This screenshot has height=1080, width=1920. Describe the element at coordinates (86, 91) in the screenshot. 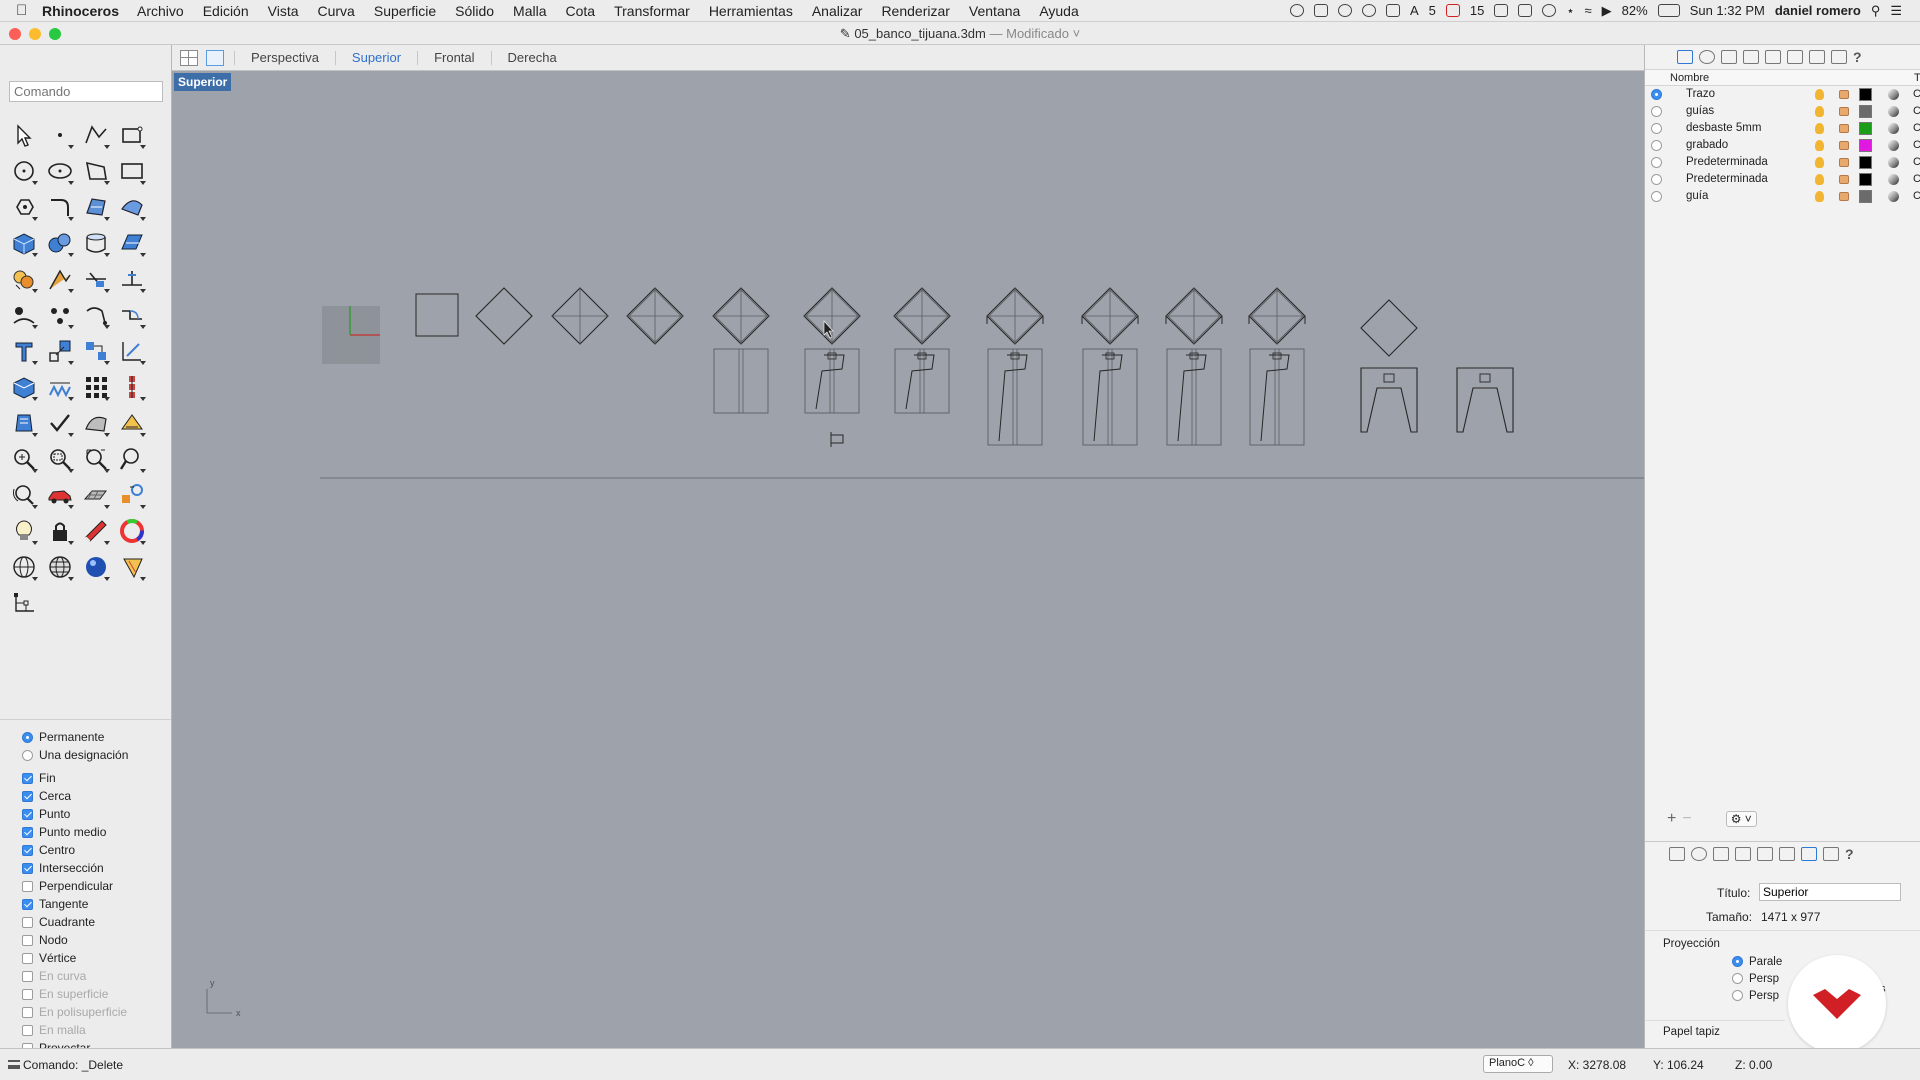

I see `command-input` at that location.